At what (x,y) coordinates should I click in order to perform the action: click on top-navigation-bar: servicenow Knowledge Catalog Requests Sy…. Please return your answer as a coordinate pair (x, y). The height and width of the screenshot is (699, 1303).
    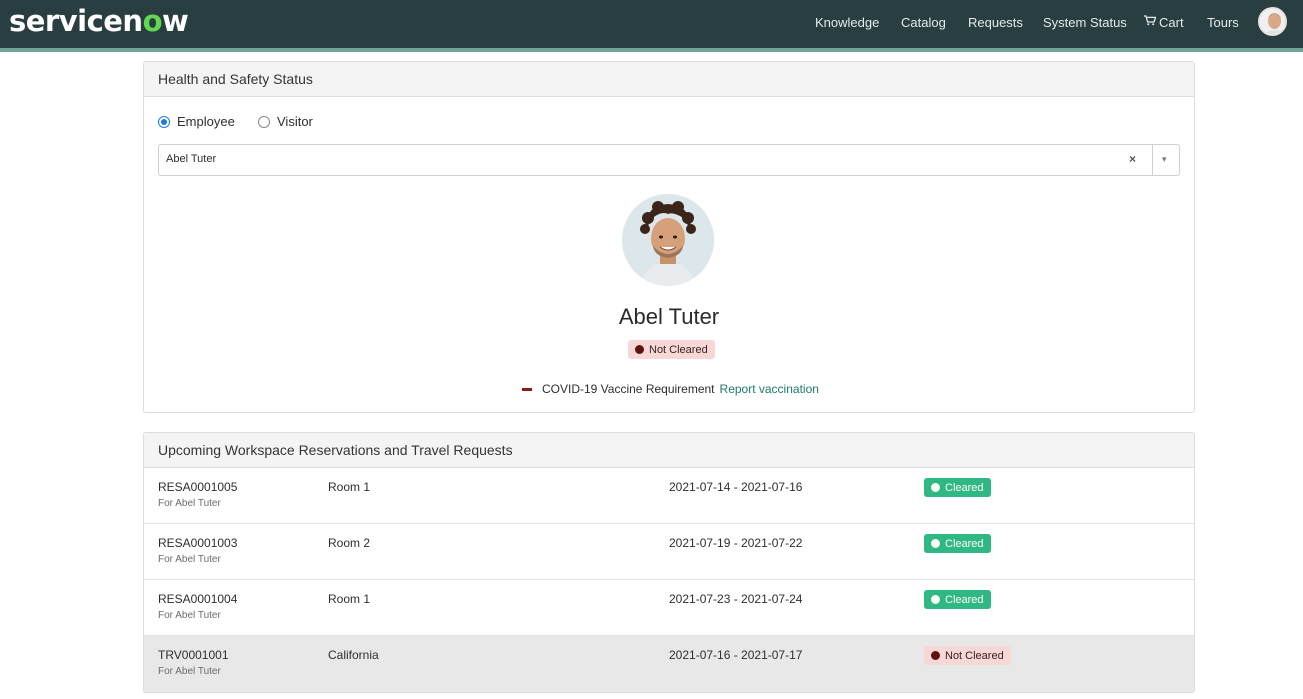
    Looking at the image, I should click on (651, 24).